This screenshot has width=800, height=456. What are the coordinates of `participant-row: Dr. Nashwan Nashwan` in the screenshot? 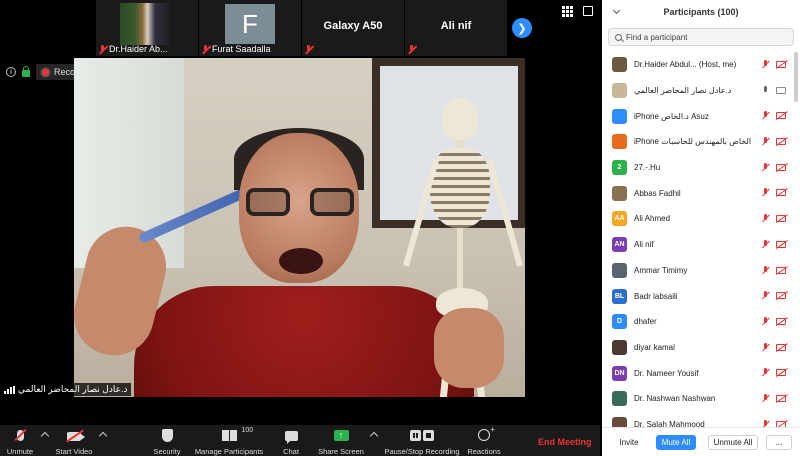 It's located at (701, 399).